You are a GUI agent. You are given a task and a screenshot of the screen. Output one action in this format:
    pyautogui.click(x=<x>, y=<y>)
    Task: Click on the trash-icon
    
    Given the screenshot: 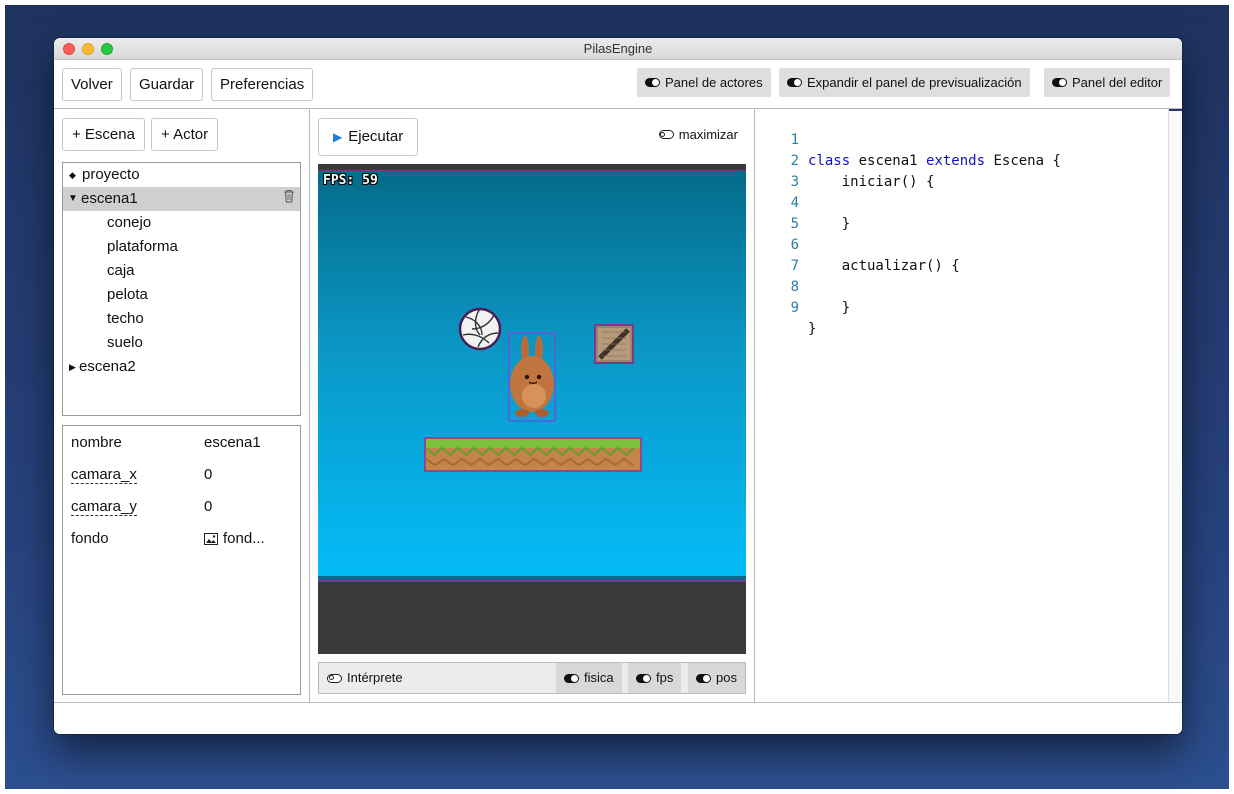 What is the action you would take?
    pyautogui.click(x=289, y=199)
    